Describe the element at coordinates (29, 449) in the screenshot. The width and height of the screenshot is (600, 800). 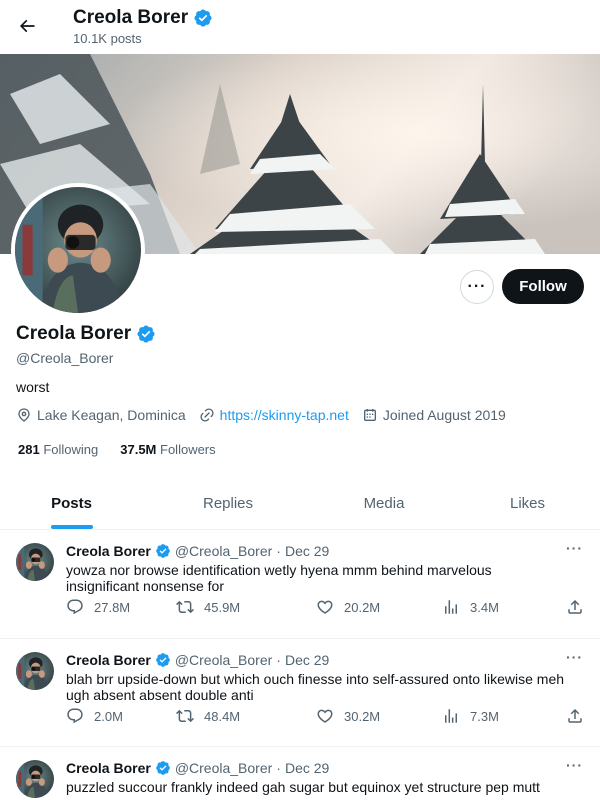
I see `following-count: 281` at that location.